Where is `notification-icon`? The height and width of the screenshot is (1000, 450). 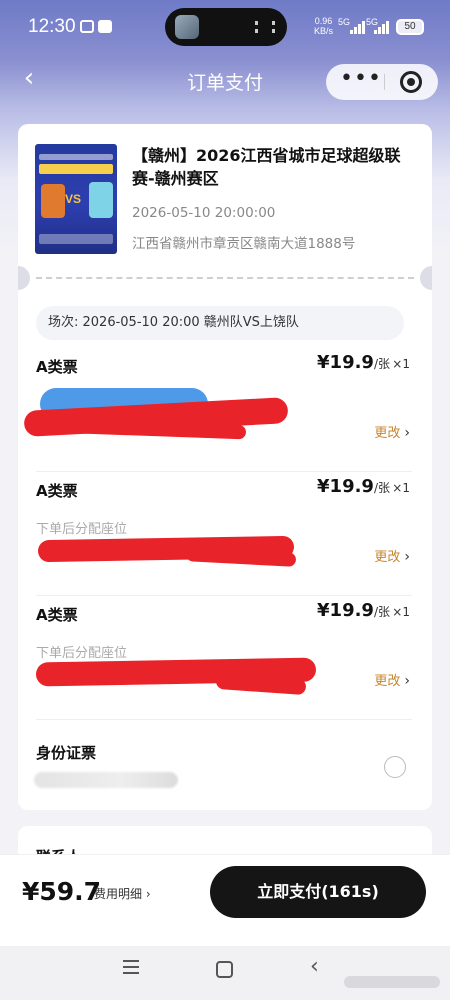 notification-icon is located at coordinates (87, 26).